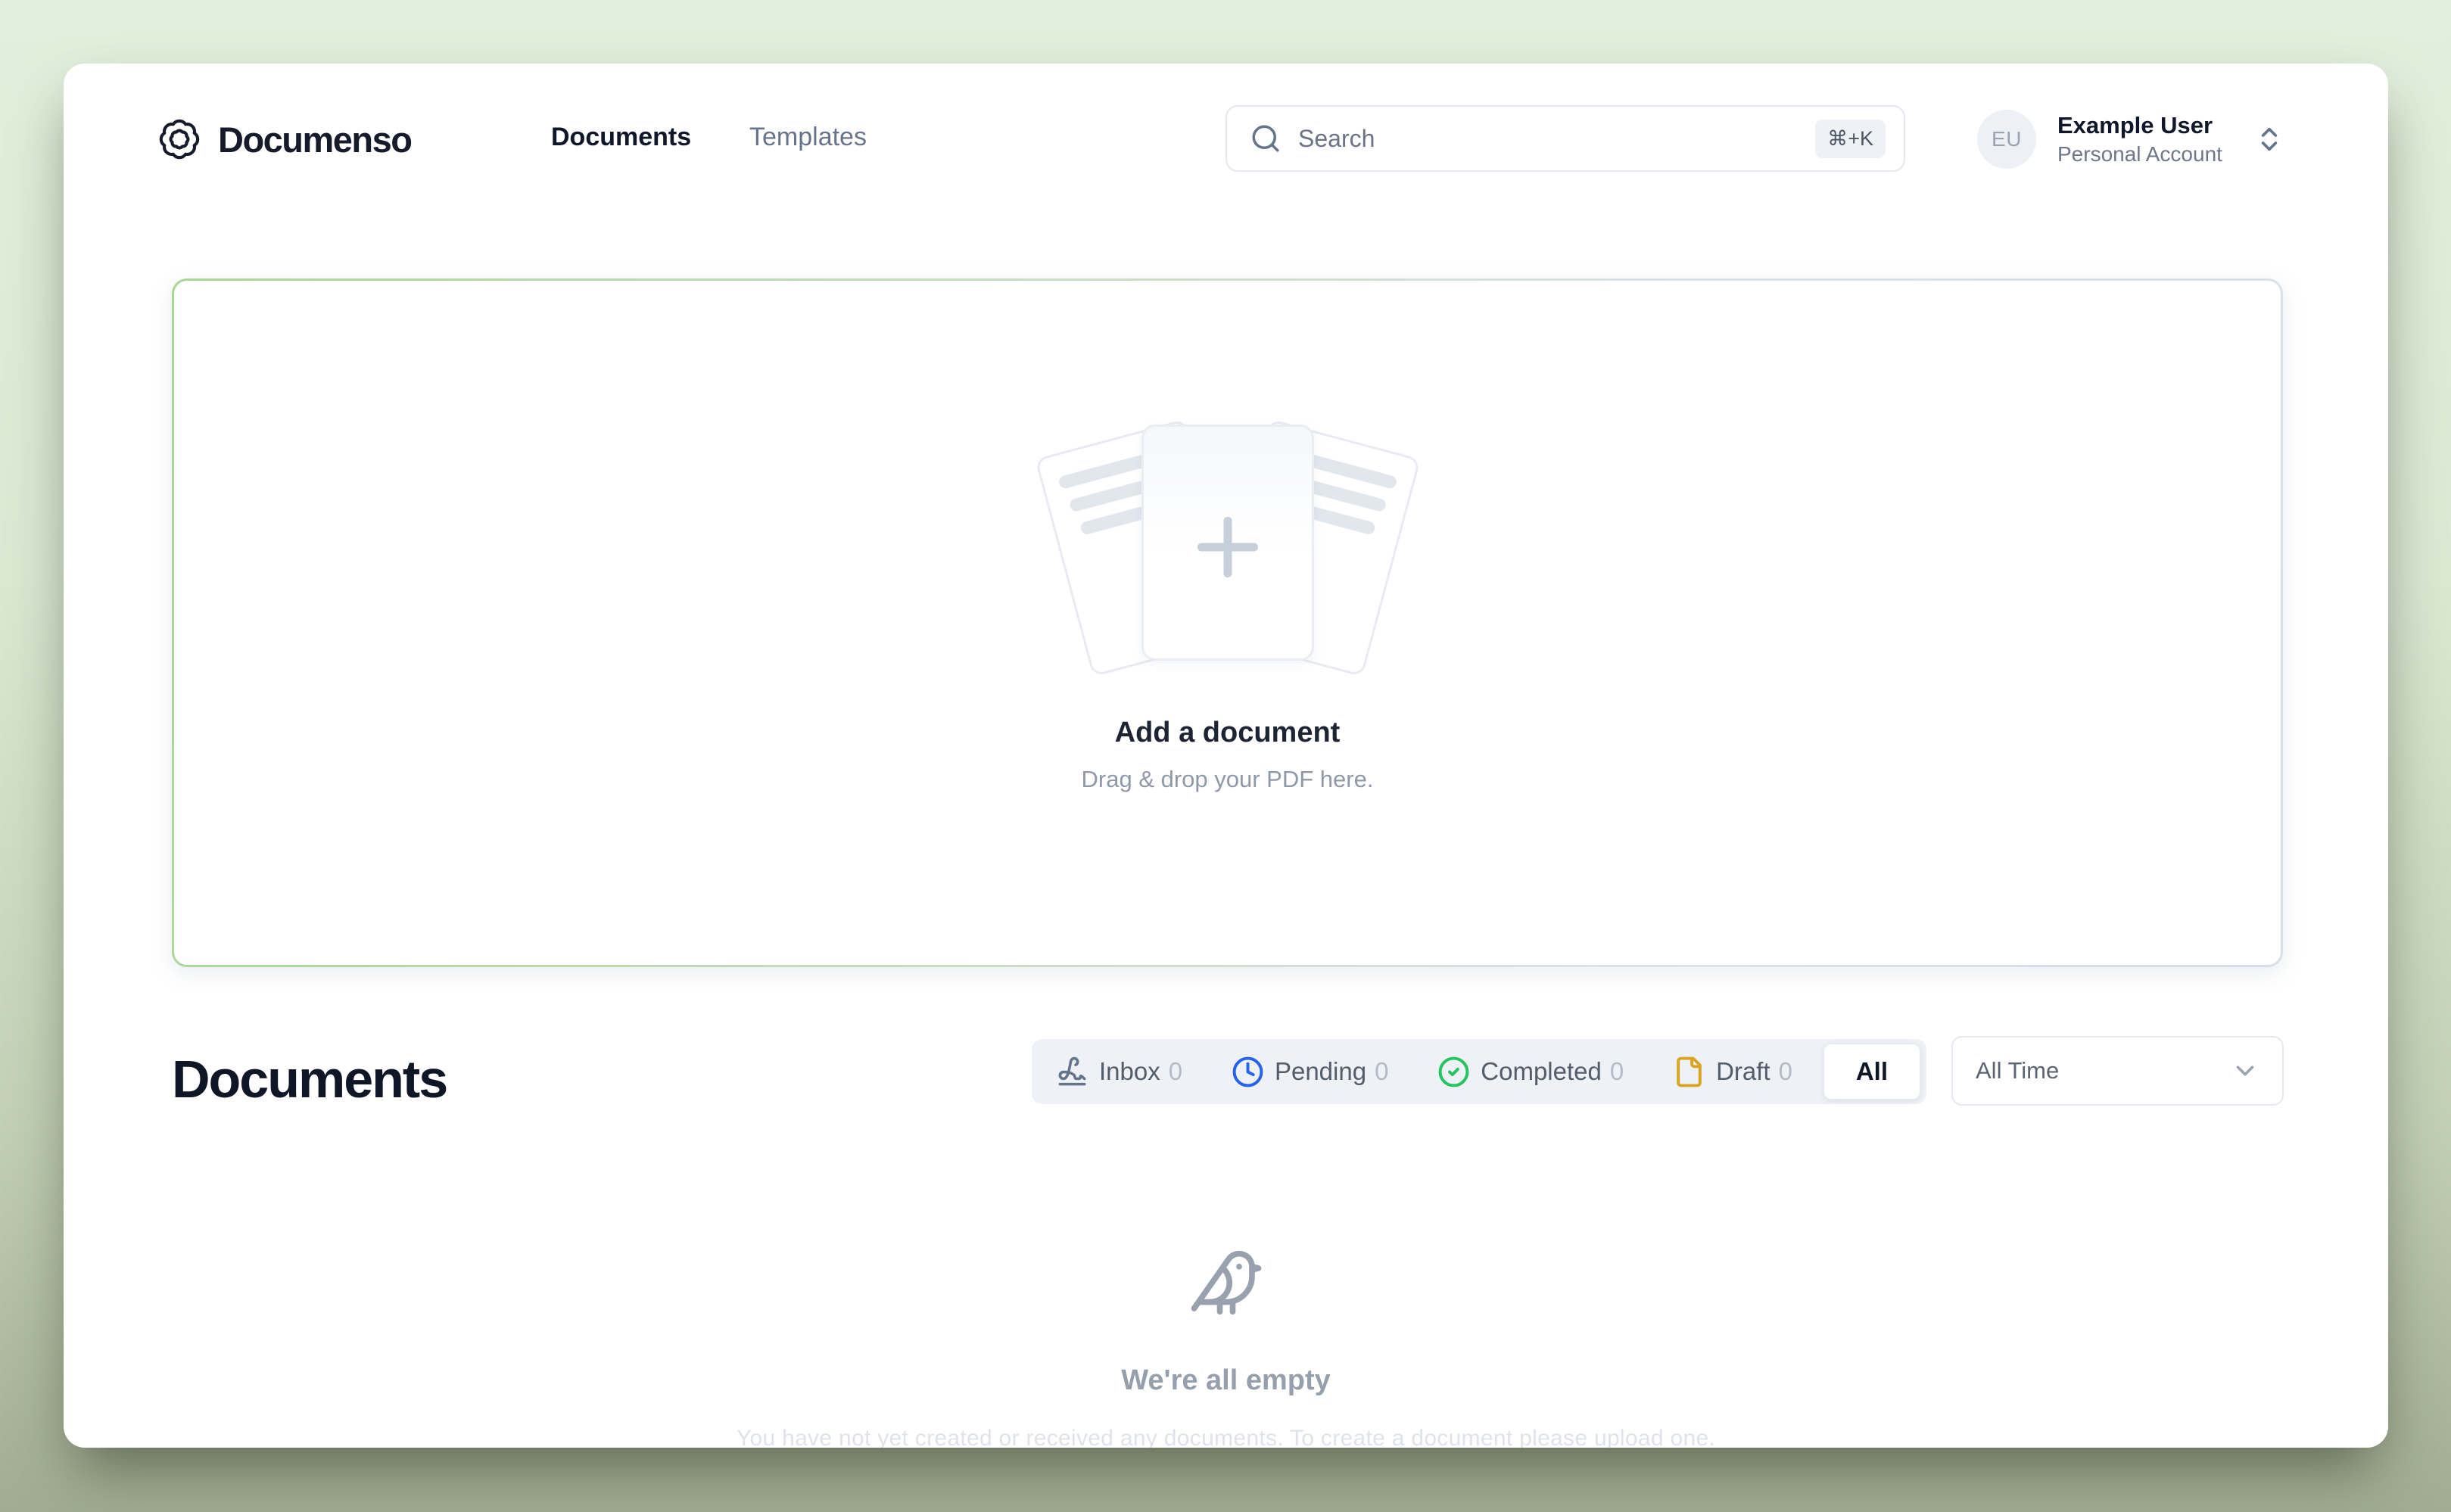 Image resolution: width=2451 pixels, height=1512 pixels. What do you see at coordinates (179, 139) in the screenshot?
I see `documenso-logo-icon` at bounding box center [179, 139].